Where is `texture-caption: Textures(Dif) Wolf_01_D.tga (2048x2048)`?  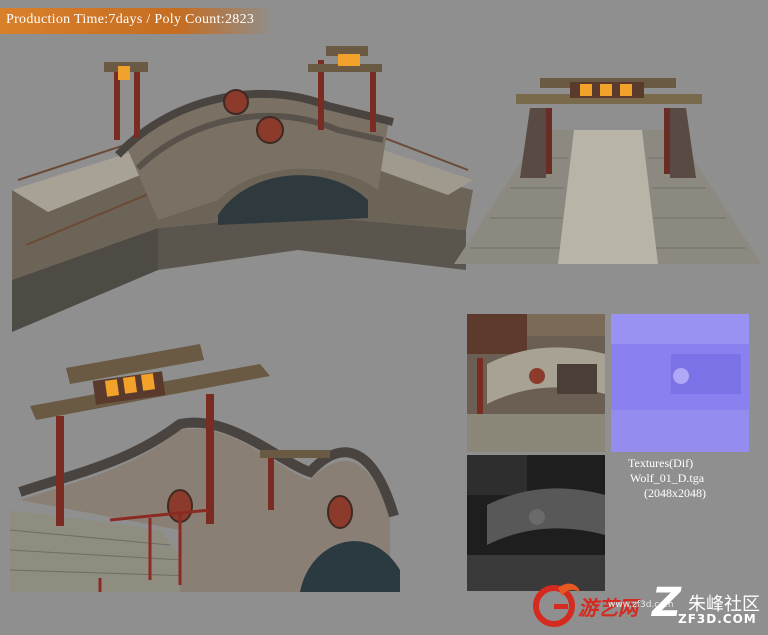
texture-caption: Textures(Dif) Wolf_01_D.tga (2048x2048) is located at coordinates (685, 478).